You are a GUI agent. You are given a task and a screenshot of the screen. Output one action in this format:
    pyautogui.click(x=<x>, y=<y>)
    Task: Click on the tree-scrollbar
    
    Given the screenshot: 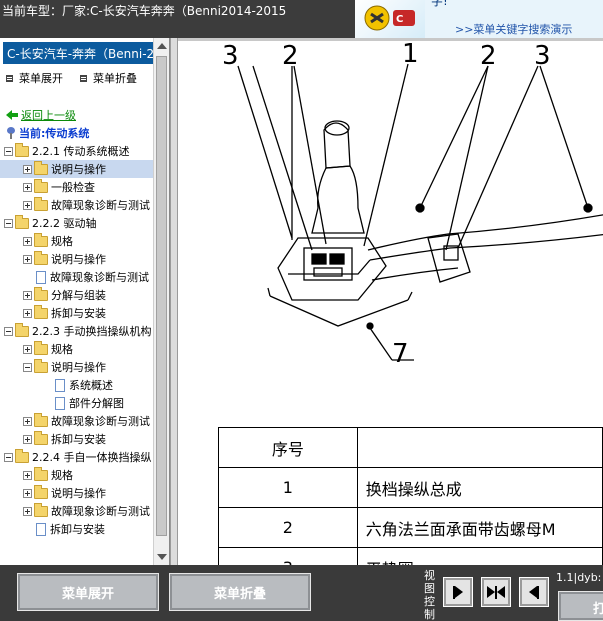 What is the action you would take?
    pyautogui.click(x=161, y=301)
    